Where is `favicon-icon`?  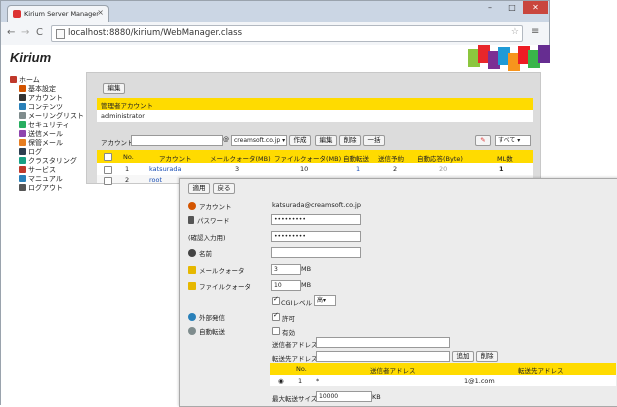 favicon-icon is located at coordinates (17, 14).